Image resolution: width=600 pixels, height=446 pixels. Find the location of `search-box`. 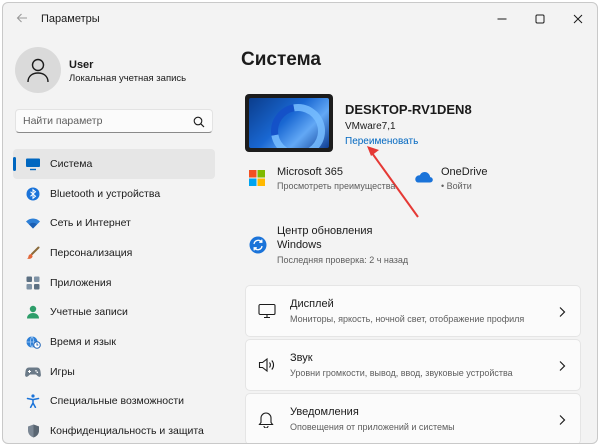

search-box is located at coordinates (114, 121).